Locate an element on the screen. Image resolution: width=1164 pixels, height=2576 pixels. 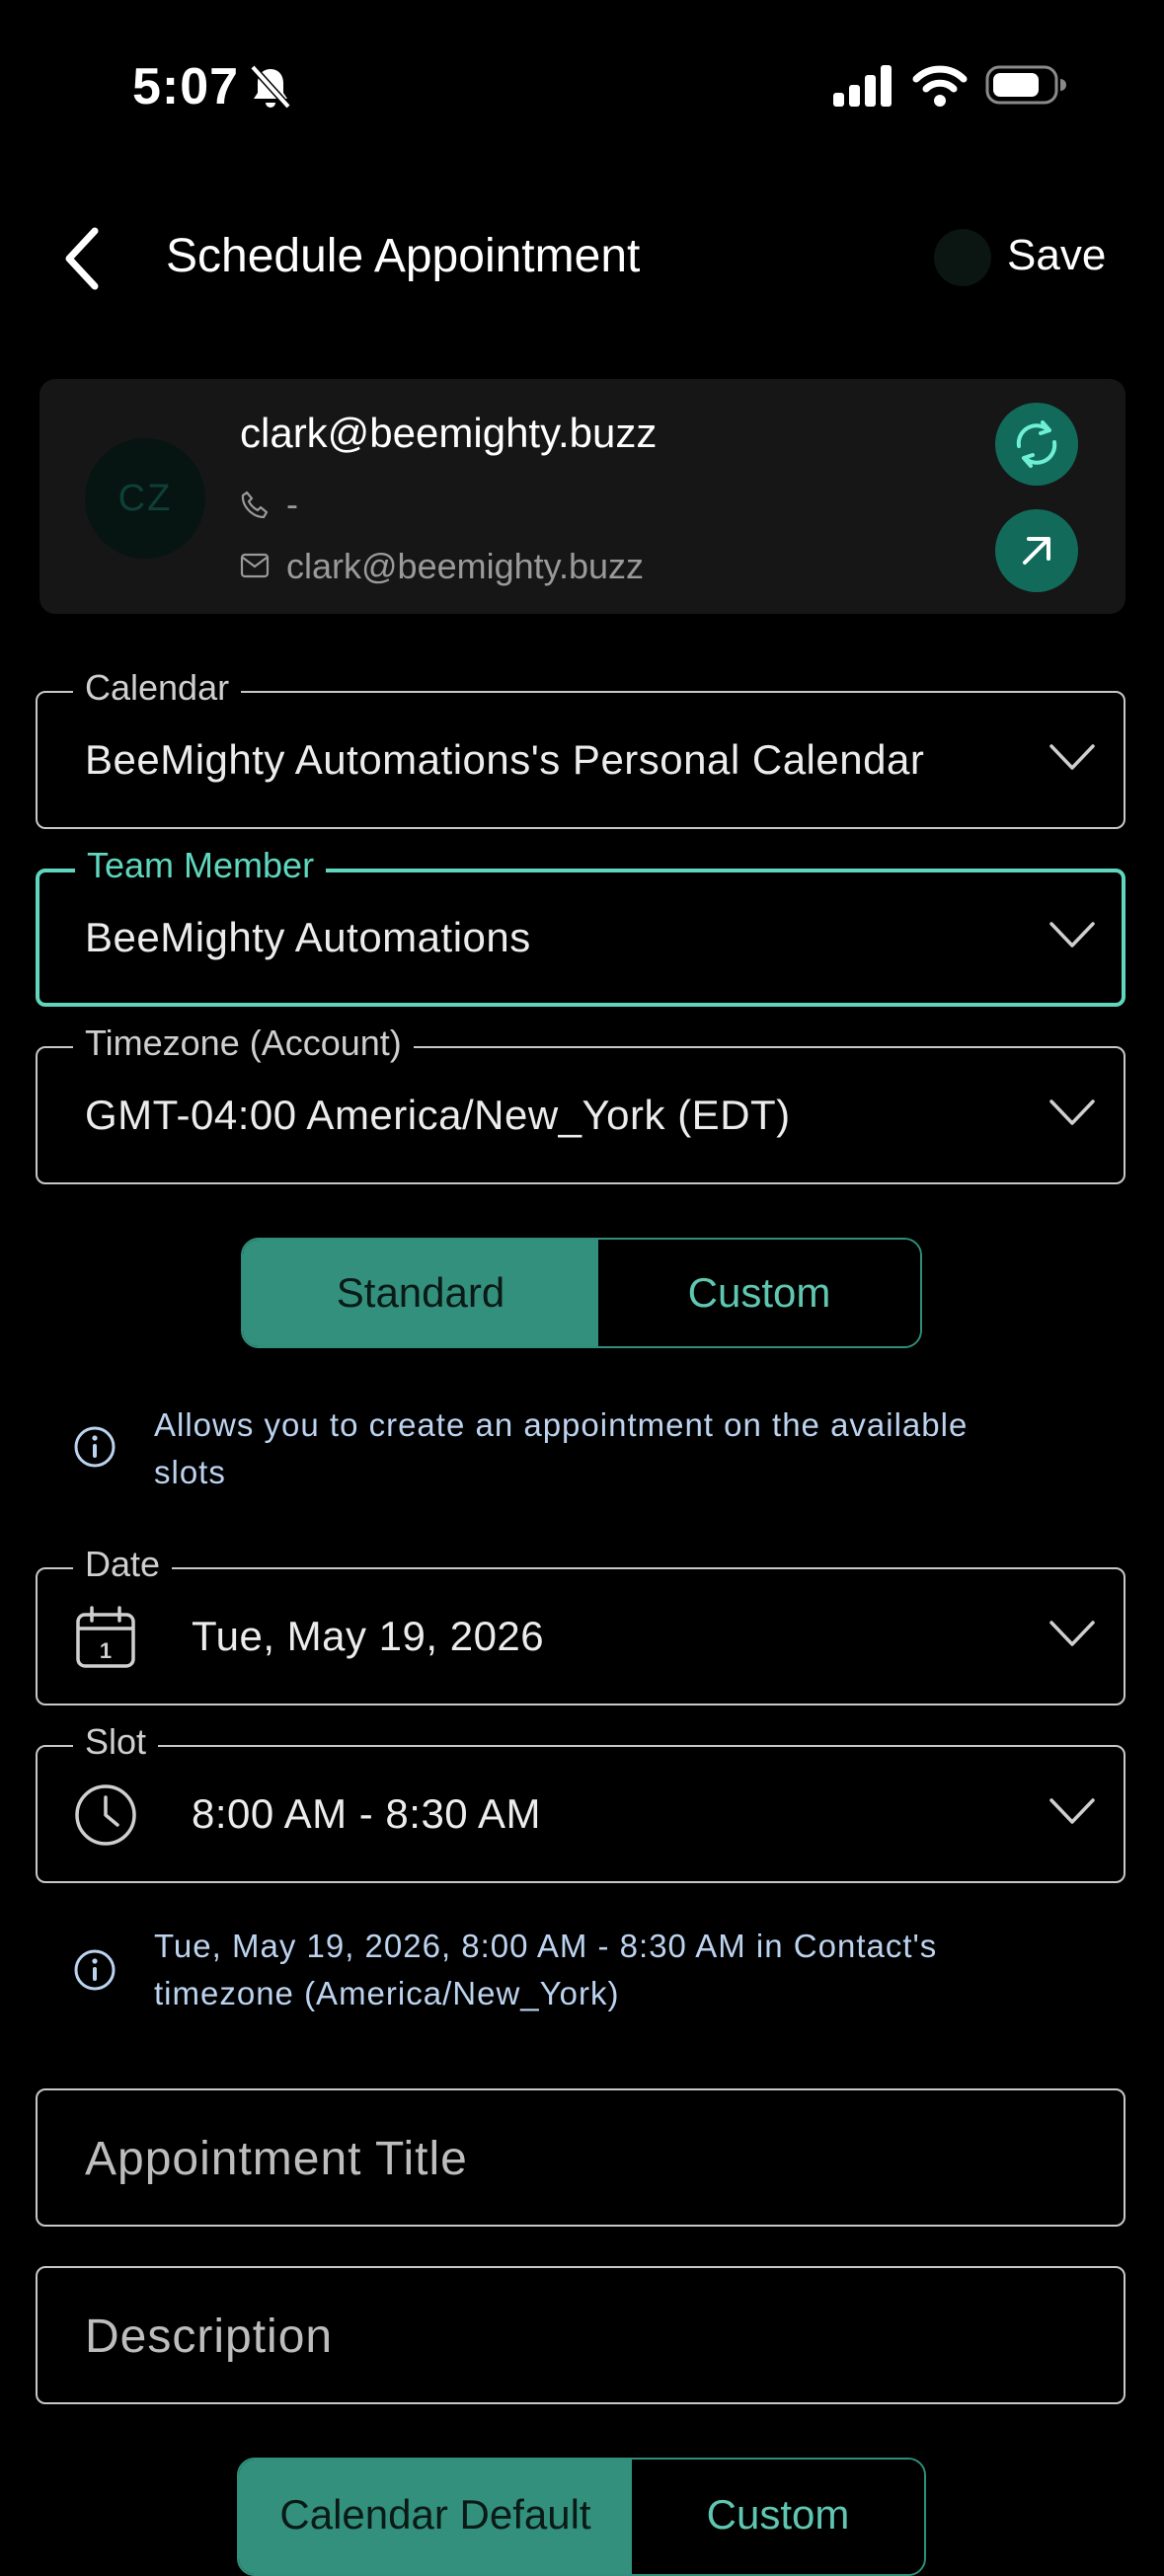
chevron-left-icon is located at coordinates (82, 259).